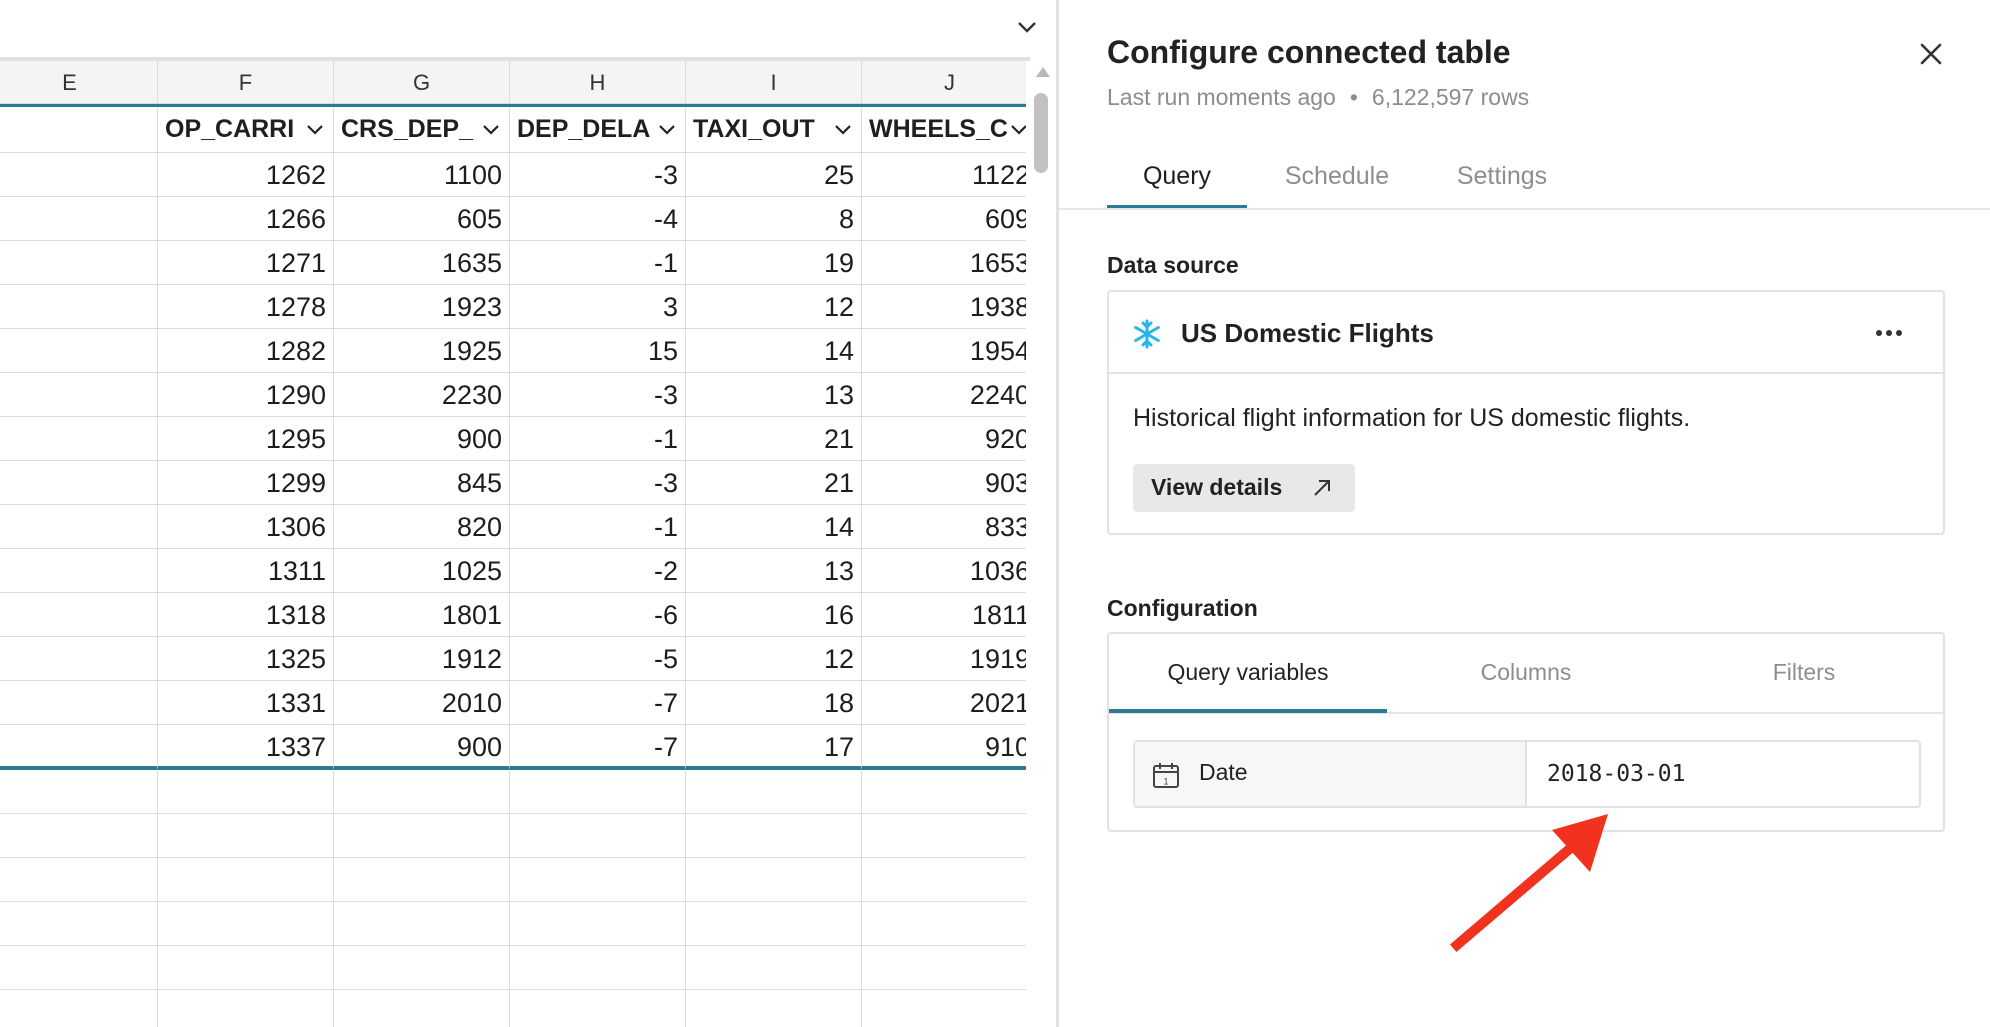 This screenshot has width=1990, height=1027. Describe the element at coordinates (774, 219) in the screenshot. I see `table-cell: 8` at that location.